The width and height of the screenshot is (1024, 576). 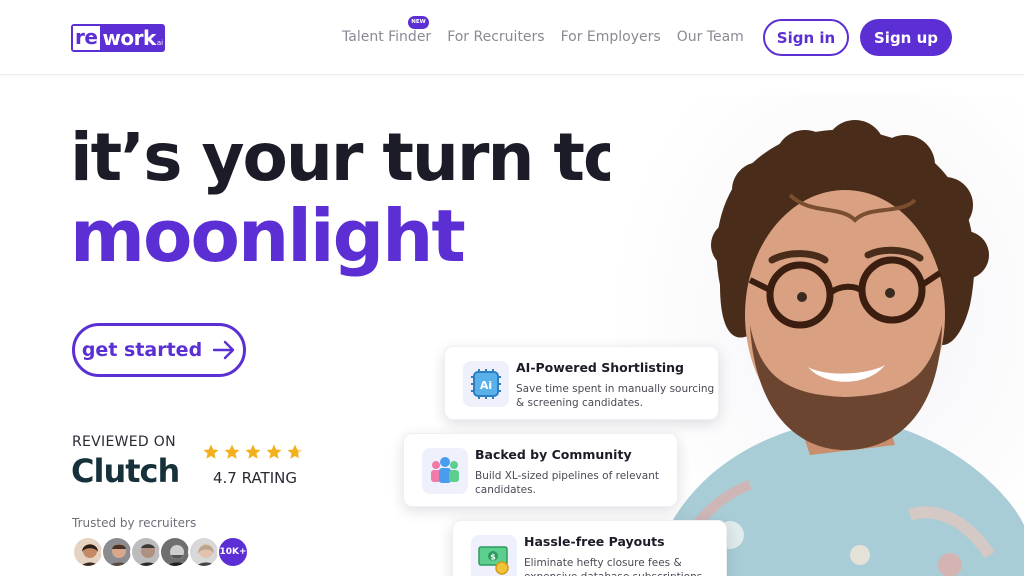 I want to click on feature-title: AI-Powered Shortlisting, so click(x=600, y=367).